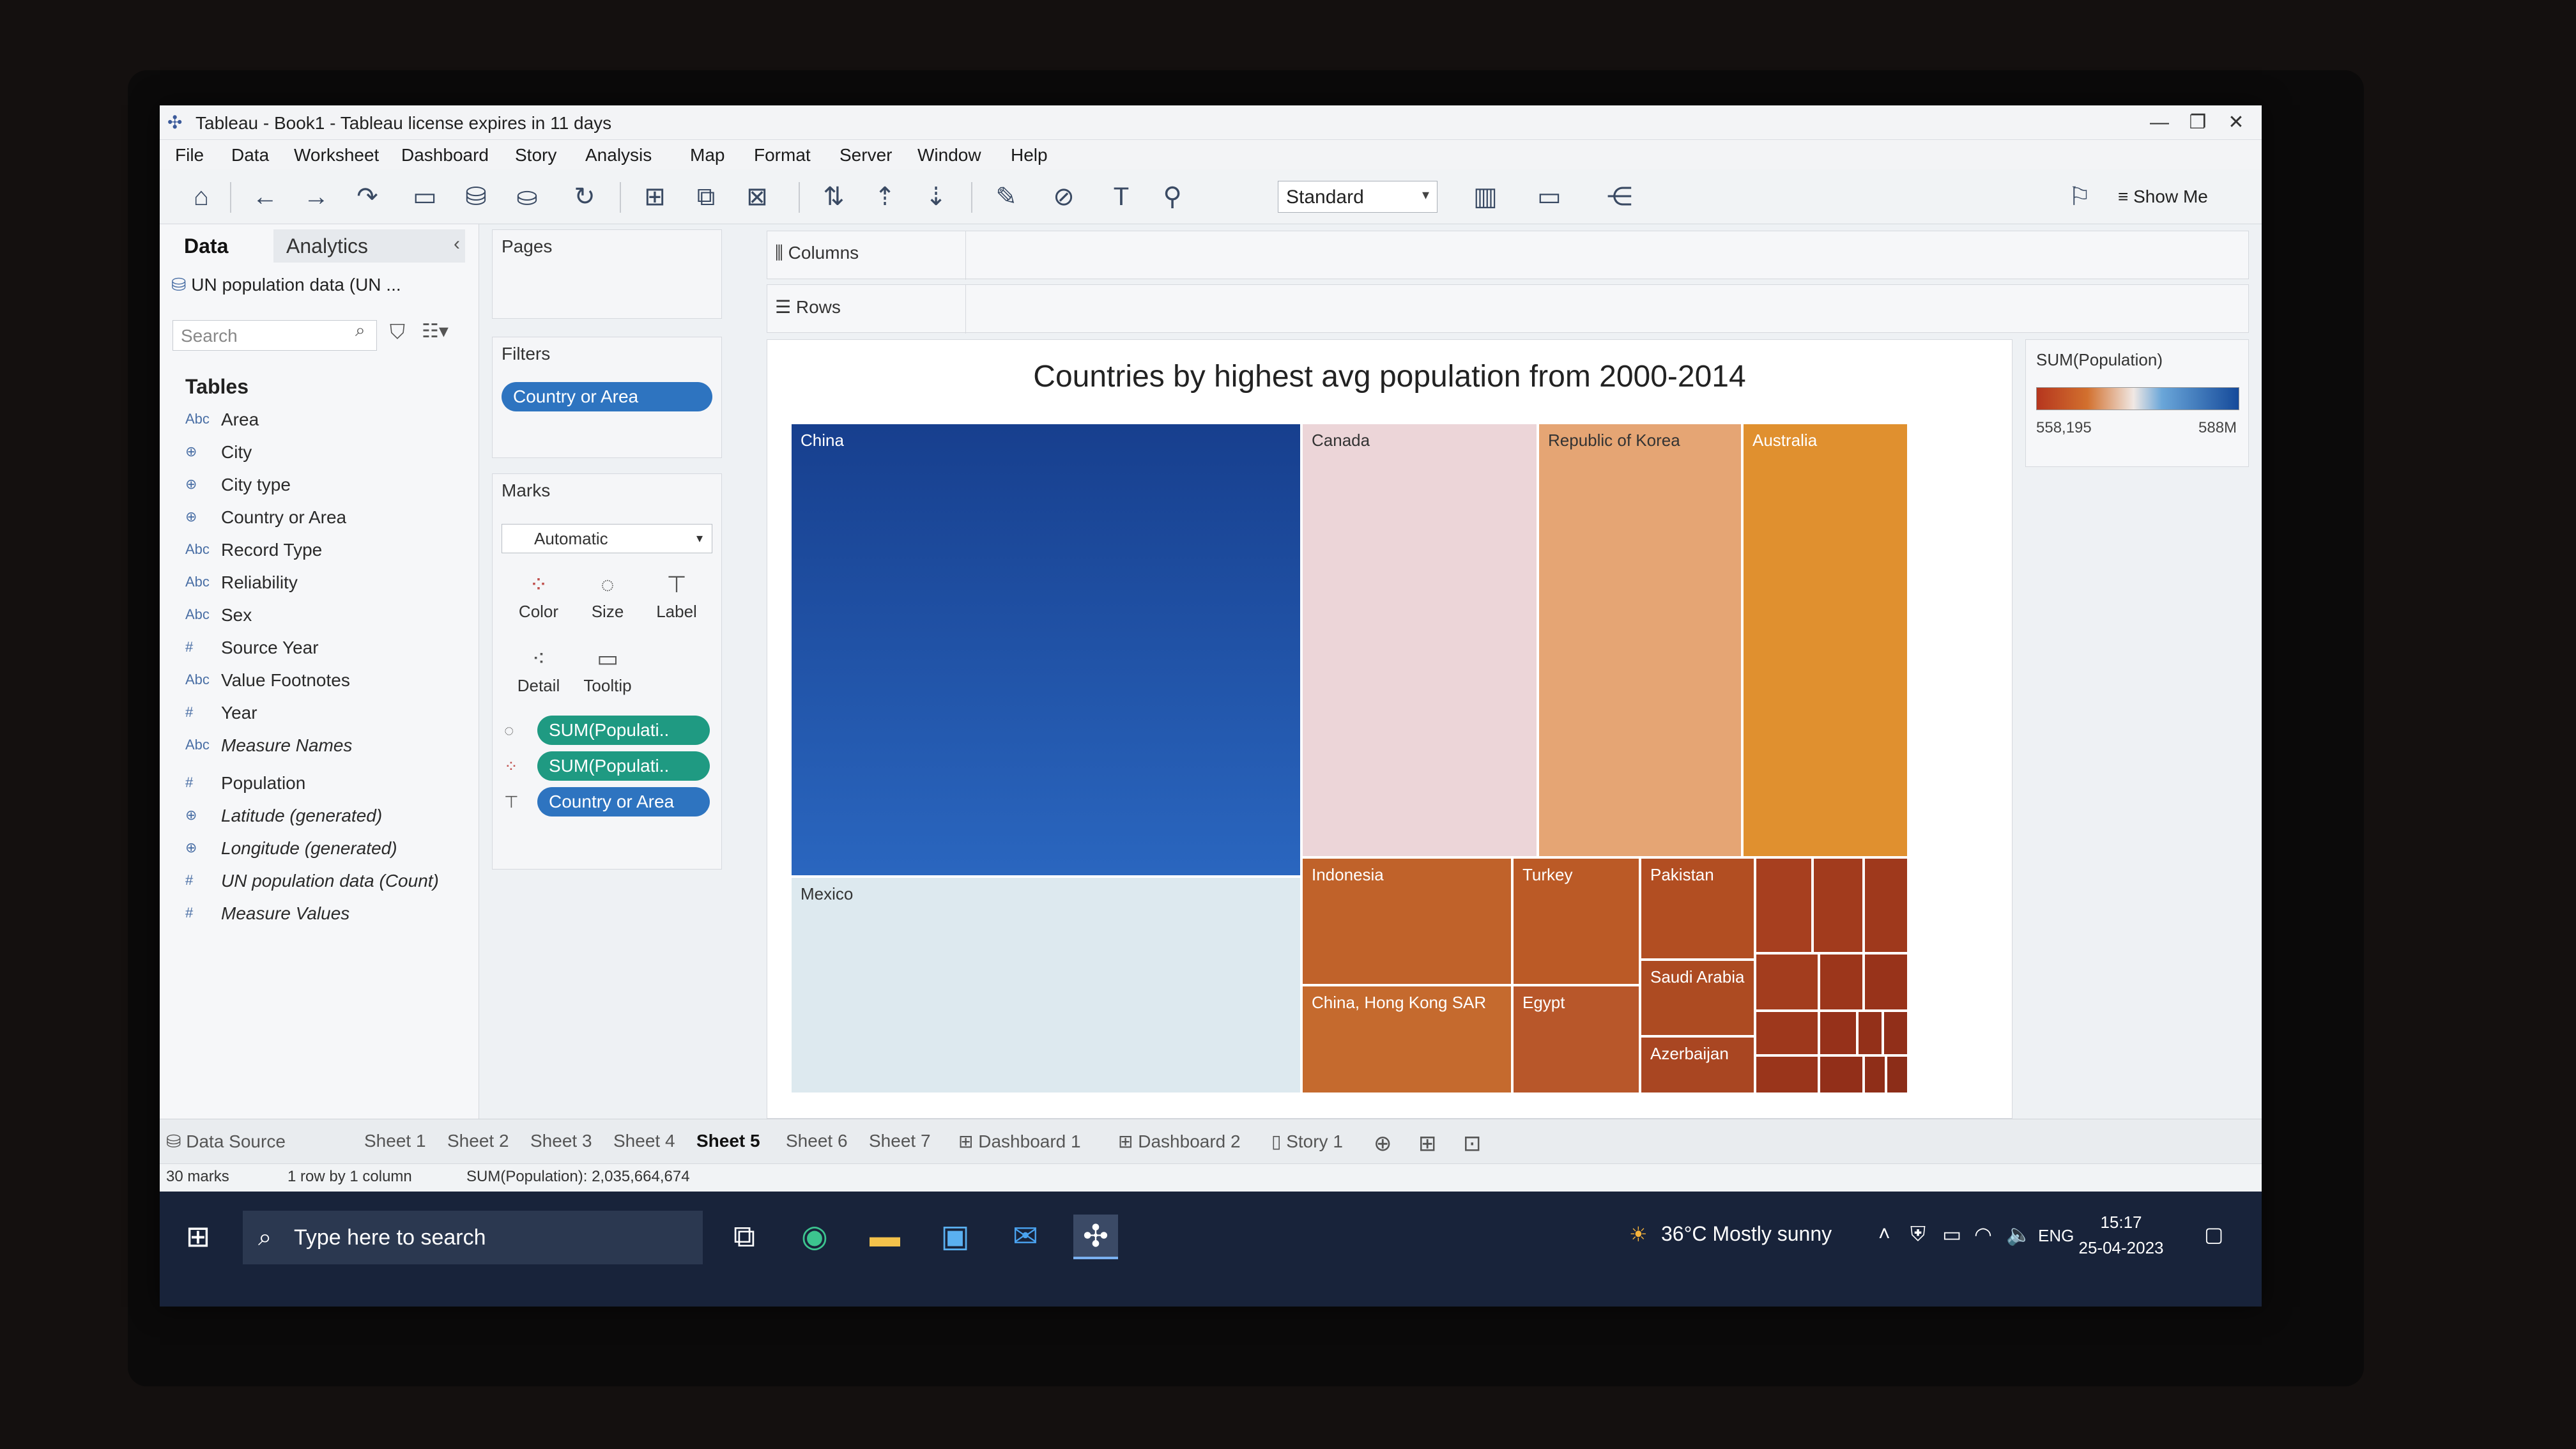 The width and height of the screenshot is (2576, 1449). I want to click on treemap-tile-indonesia: Indonesia, so click(1406, 921).